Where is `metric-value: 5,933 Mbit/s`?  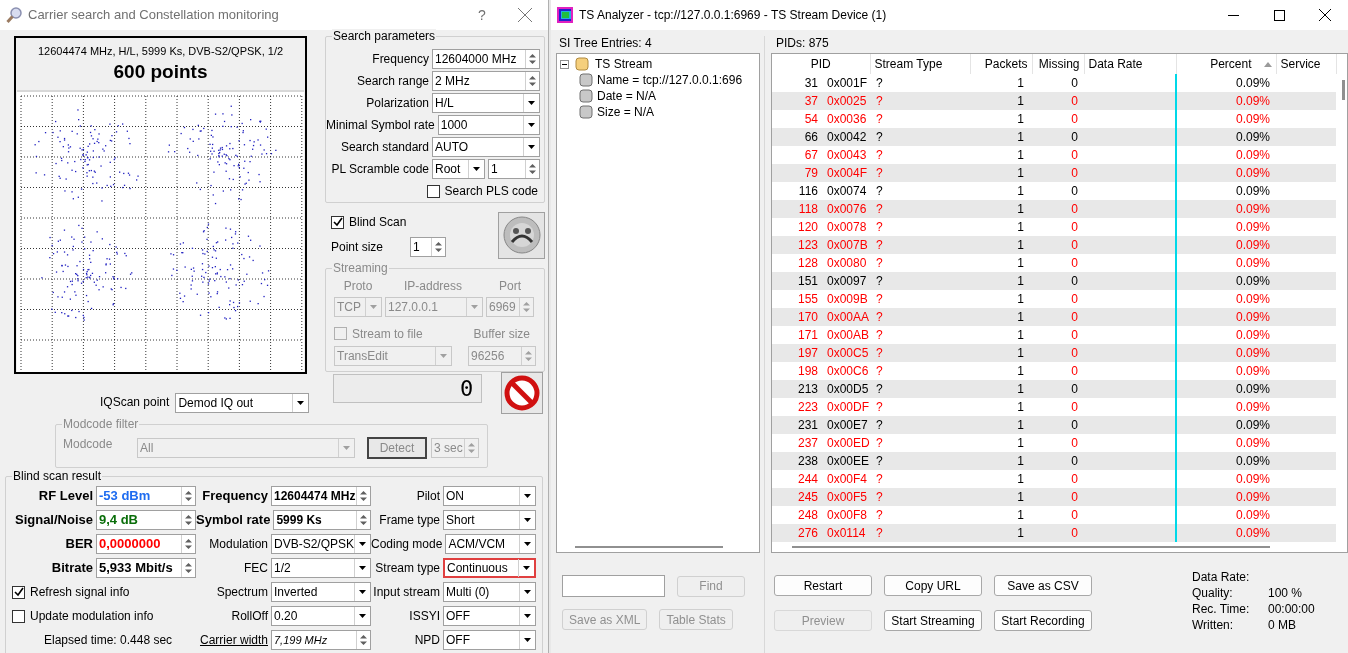
metric-value: 5,933 Mbit/s is located at coordinates (136, 568).